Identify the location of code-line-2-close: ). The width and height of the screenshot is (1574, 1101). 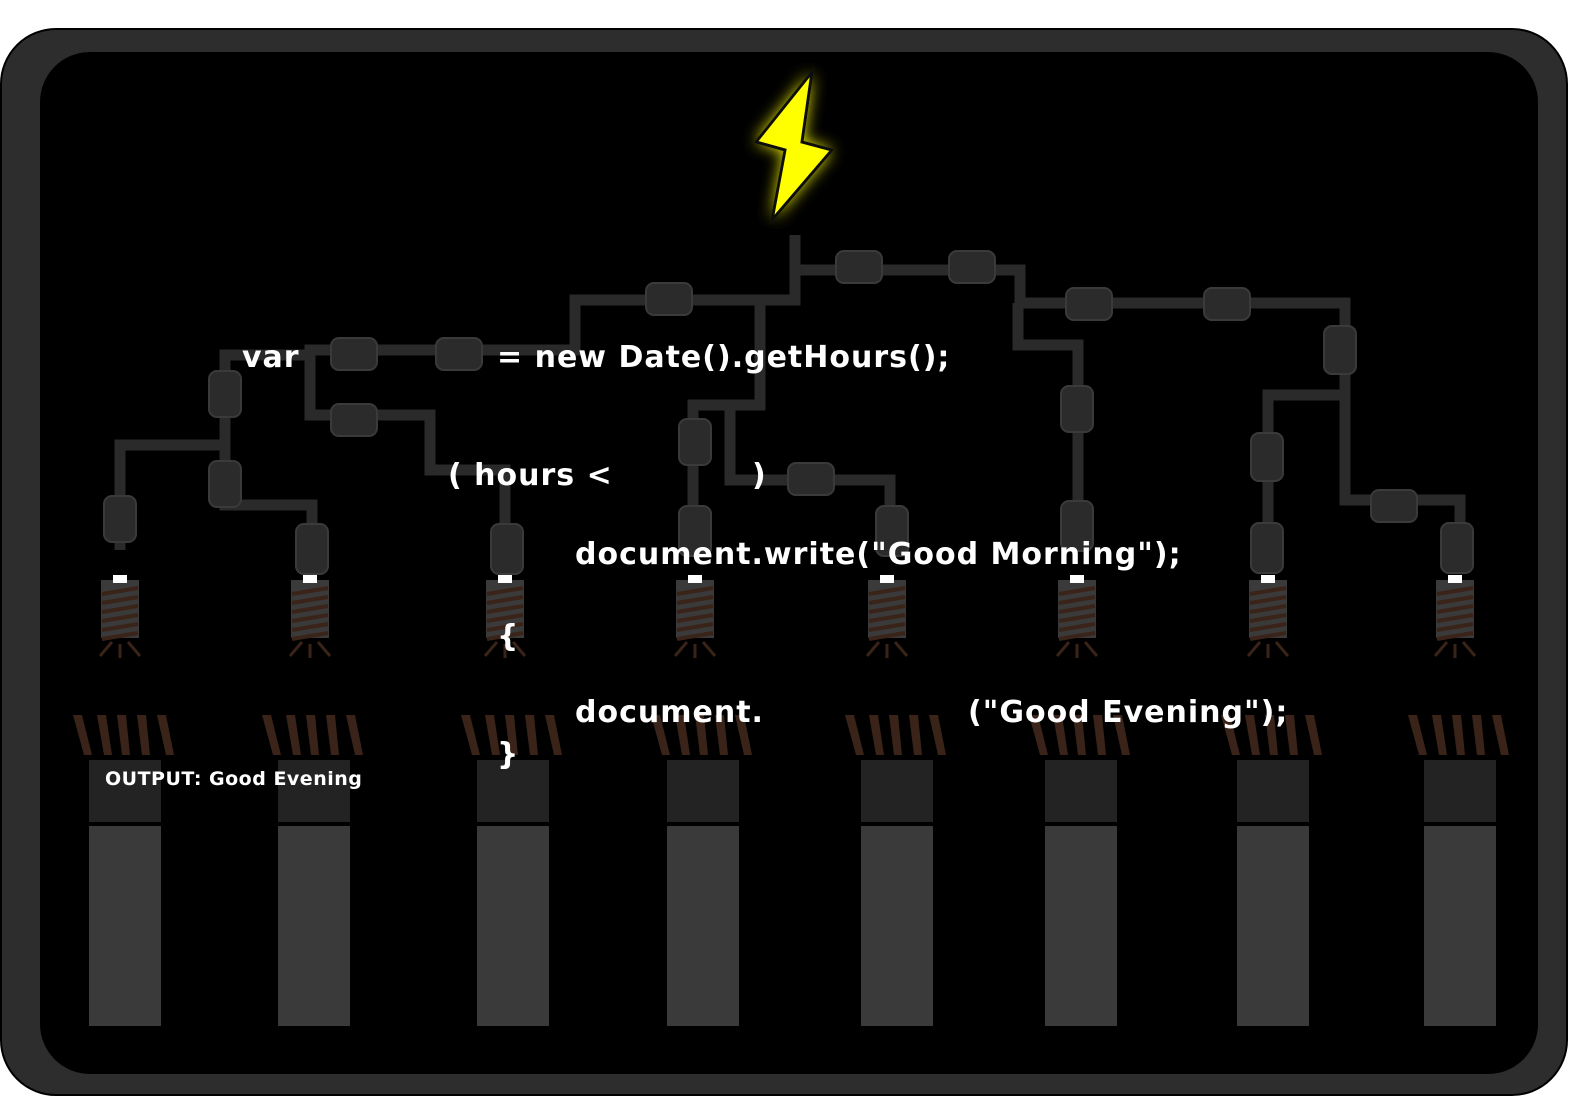
(759, 475).